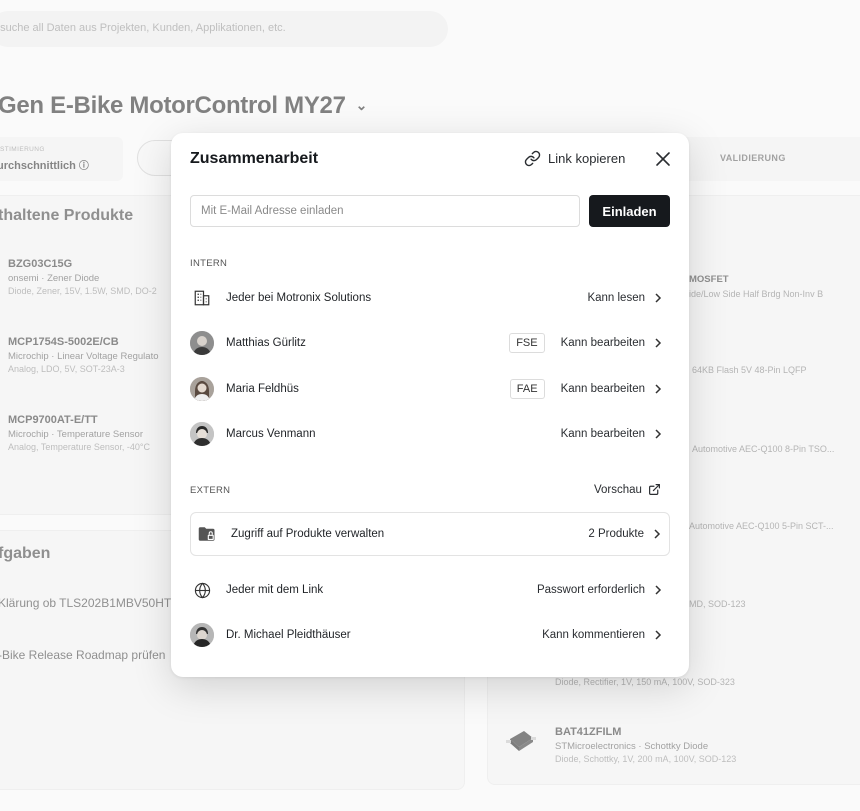 The height and width of the screenshot is (811, 860). What do you see at coordinates (532, 158) in the screenshot?
I see `link-icon` at bounding box center [532, 158].